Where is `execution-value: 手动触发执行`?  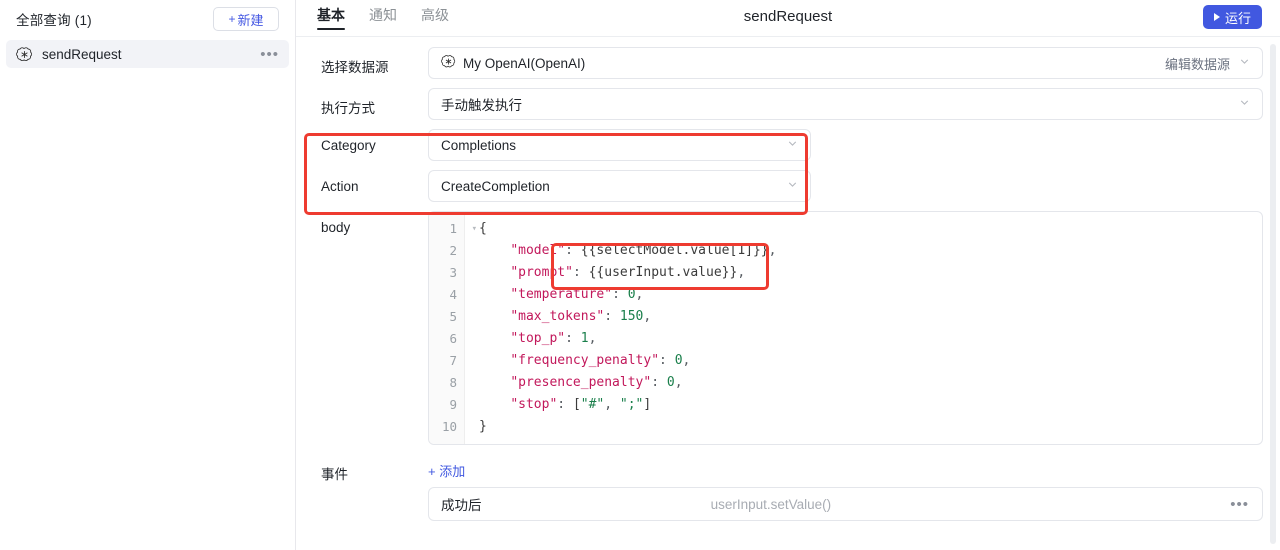 execution-value: 手动触发执行 is located at coordinates (481, 105).